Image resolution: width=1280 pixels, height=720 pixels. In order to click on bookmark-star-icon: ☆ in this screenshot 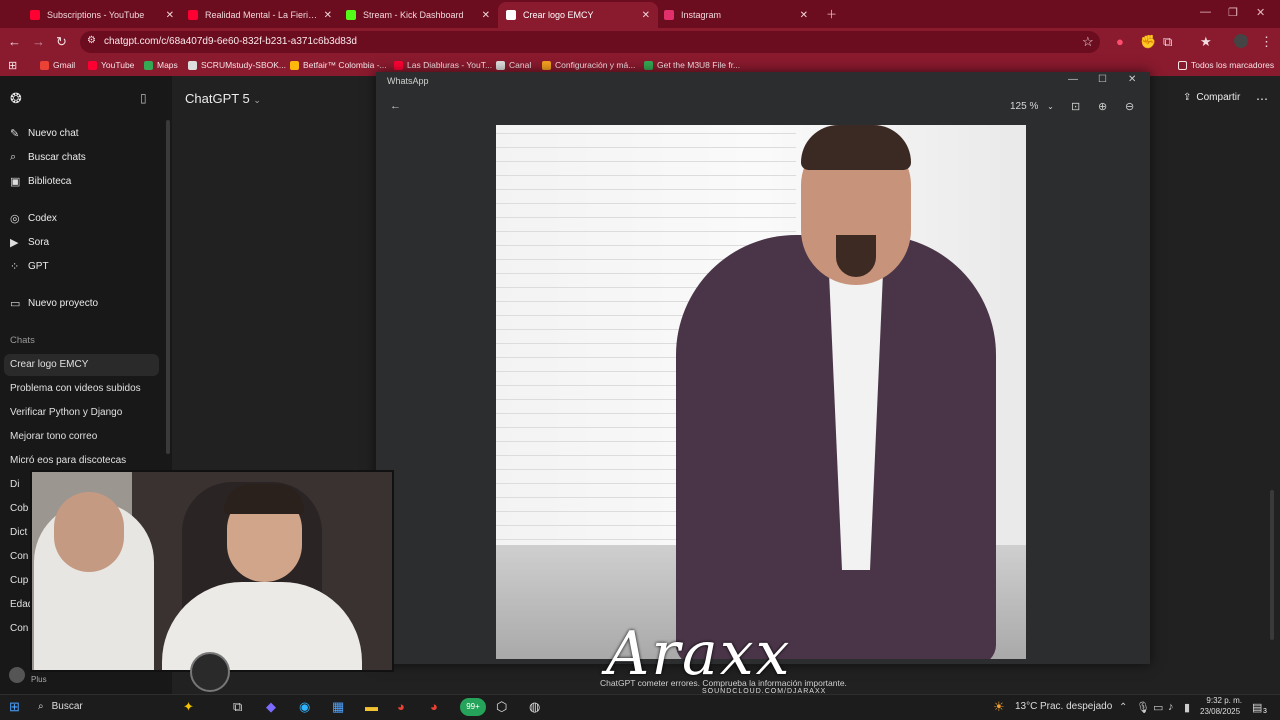, I will do `click(1088, 42)`.